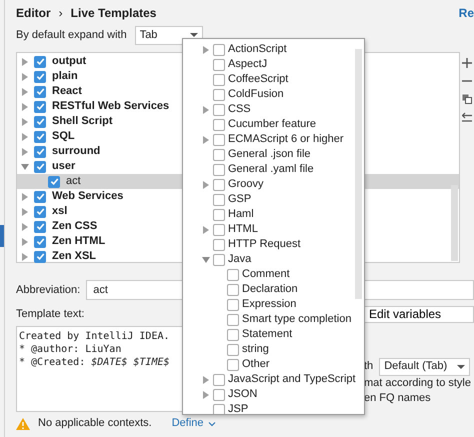 The height and width of the screenshot is (437, 474). Describe the element at coordinates (71, 35) in the screenshot. I see `expand-label: By default expand with` at that location.